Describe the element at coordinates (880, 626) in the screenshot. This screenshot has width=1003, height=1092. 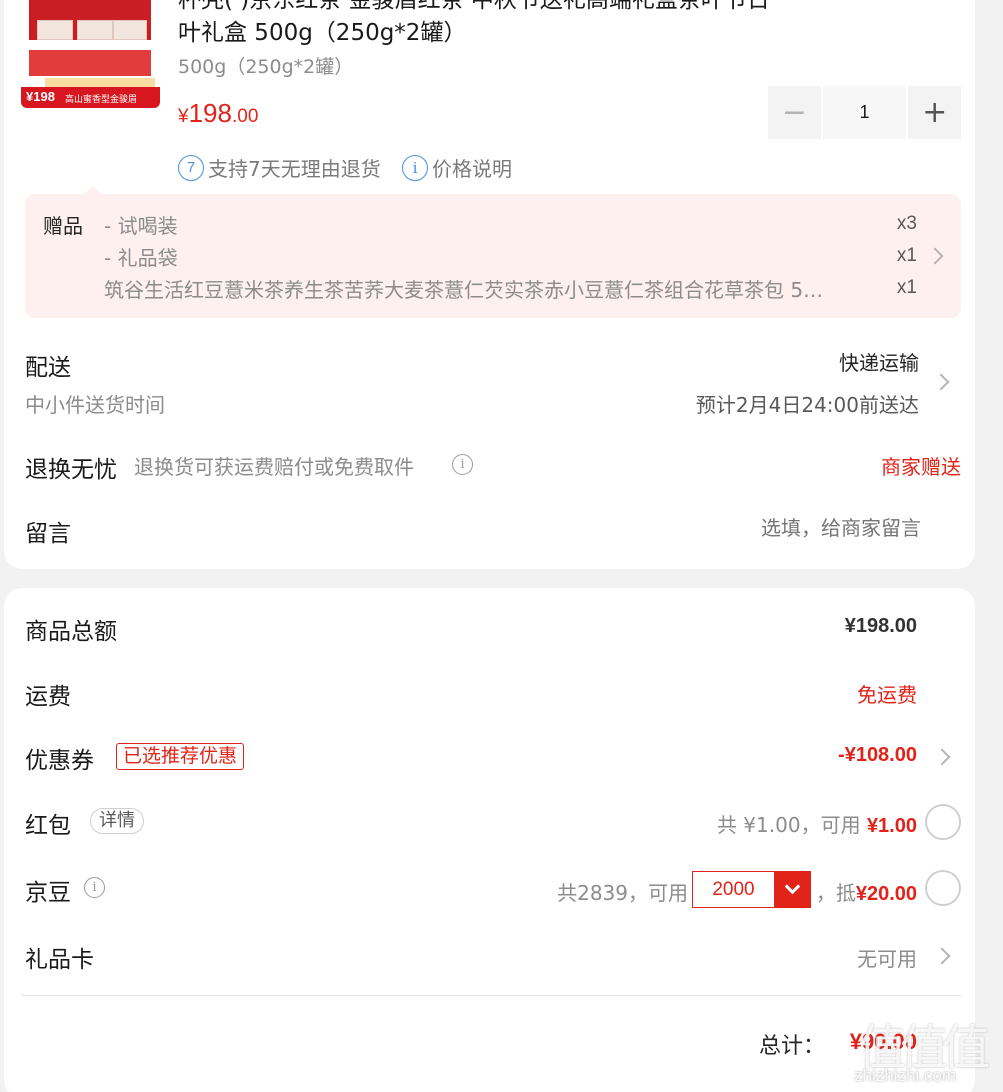
I see `goods-total-value: ¥198.00` at that location.